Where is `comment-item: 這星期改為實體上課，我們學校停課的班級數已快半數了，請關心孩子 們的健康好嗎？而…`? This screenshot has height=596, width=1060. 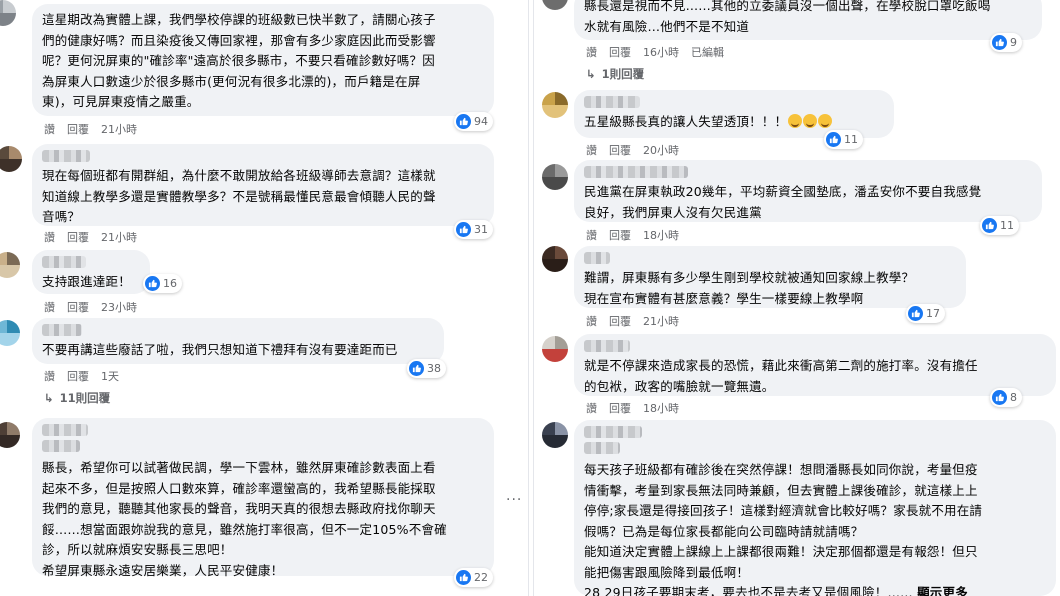 comment-item: 這星期改為實體上課，我們學校停課的班級數已快半數了，請關心孩子 們的健康好嗎？而… is located at coordinates (264, 70).